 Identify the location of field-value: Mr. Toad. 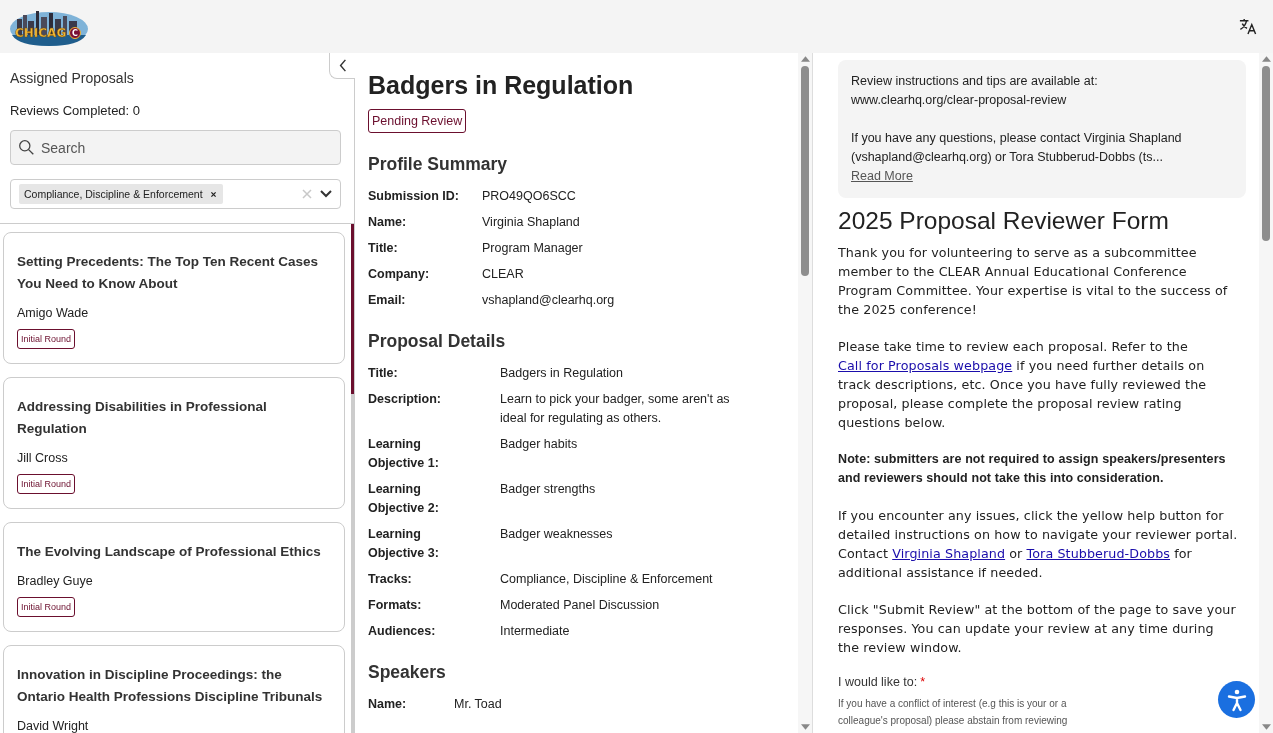
(478, 704).